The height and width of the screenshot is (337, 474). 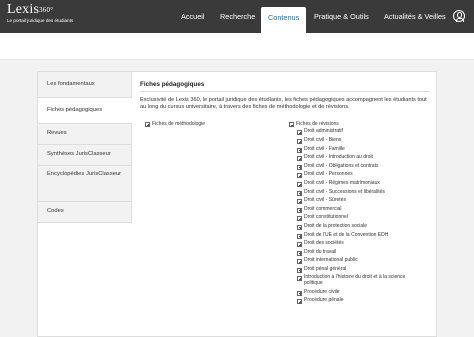 What do you see at coordinates (356, 252) in the screenshot?
I see `tree-child-label: Droit du travail` at bounding box center [356, 252].